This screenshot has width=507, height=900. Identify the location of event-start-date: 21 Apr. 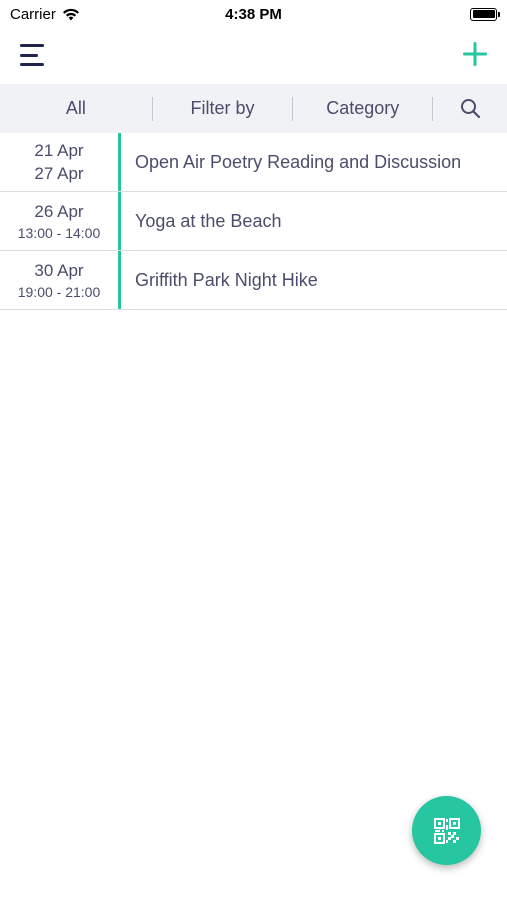
(59, 150).